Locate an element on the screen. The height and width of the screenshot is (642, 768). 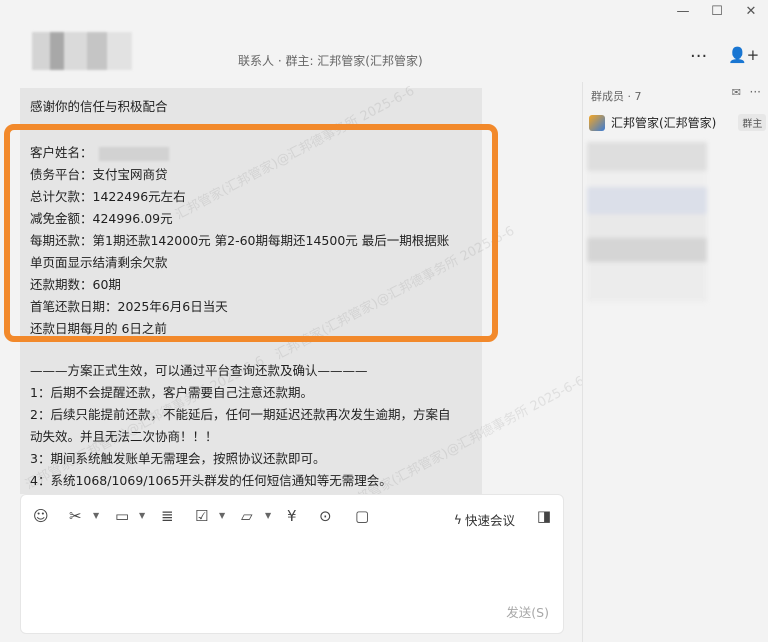
side-panel-icon: ◨ is located at coordinates (544, 516).